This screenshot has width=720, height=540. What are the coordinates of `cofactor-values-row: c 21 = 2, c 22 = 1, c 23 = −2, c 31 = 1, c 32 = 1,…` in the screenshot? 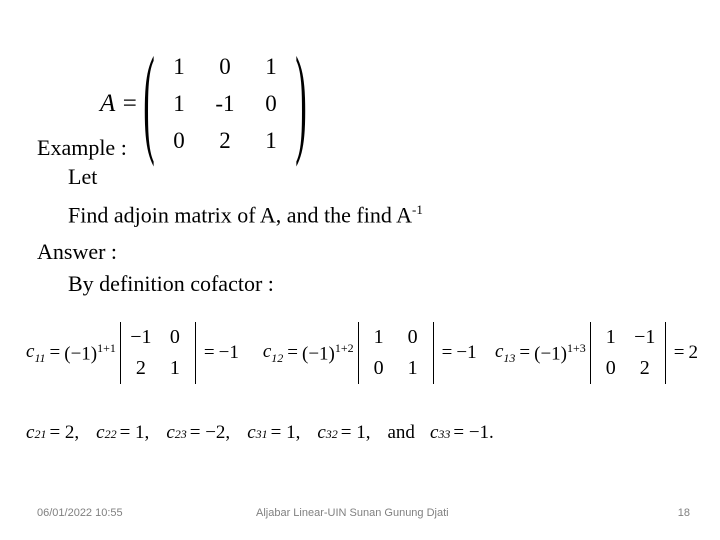 It's located at (268, 433).